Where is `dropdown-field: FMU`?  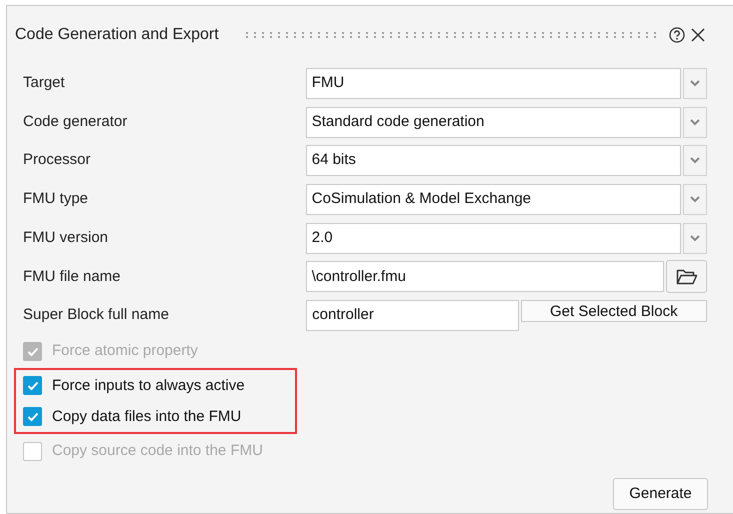 dropdown-field: FMU is located at coordinates (494, 83).